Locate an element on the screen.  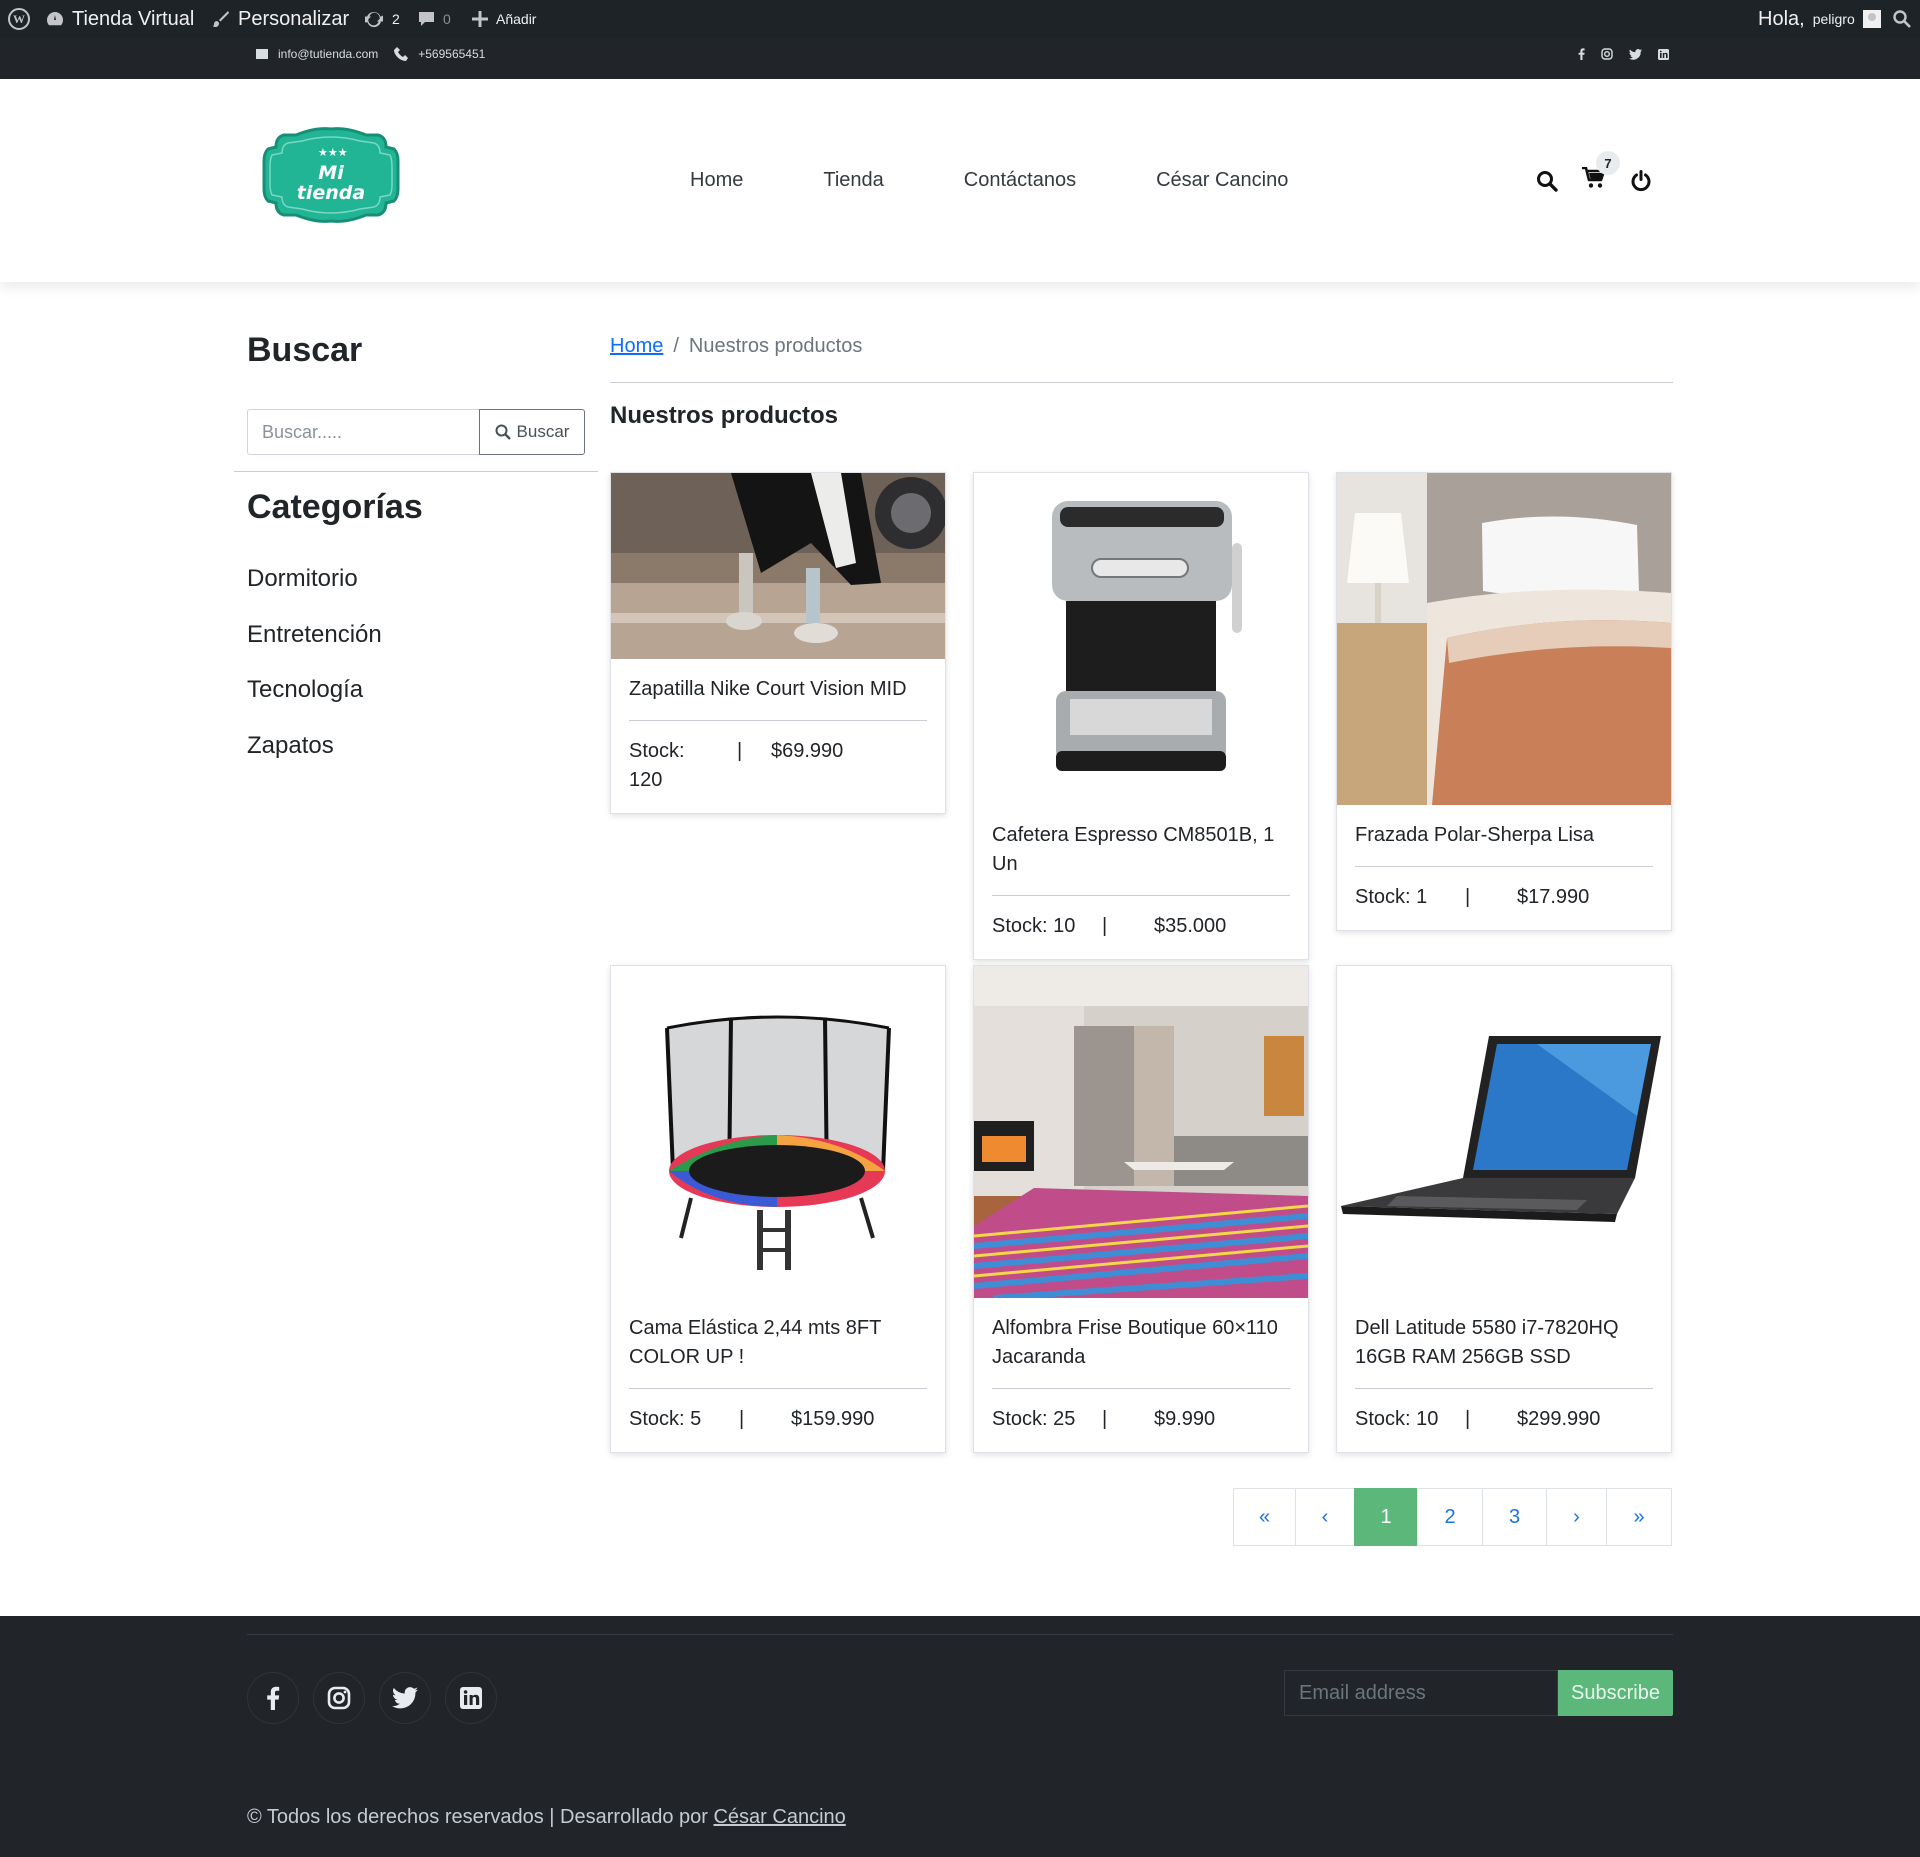
product-name: Cafetera Espresso CM8501B, 1 Un is located at coordinates (1141, 850).